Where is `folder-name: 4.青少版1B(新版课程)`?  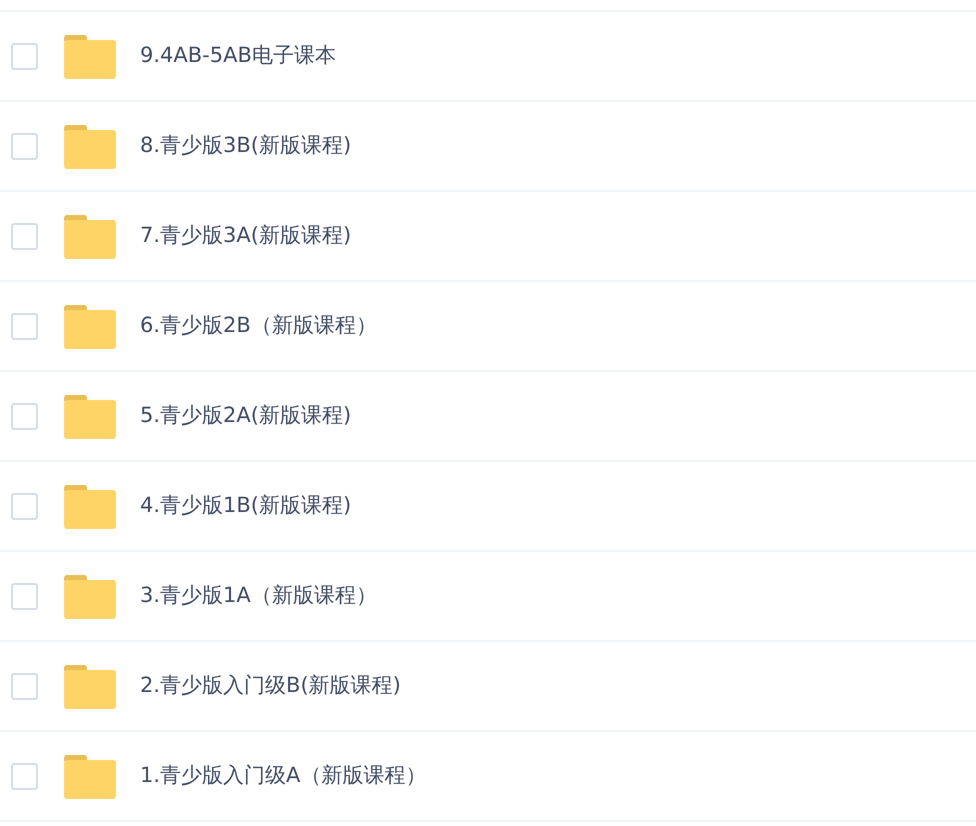
folder-name: 4.青少版1B(新版课程) is located at coordinates (246, 506).